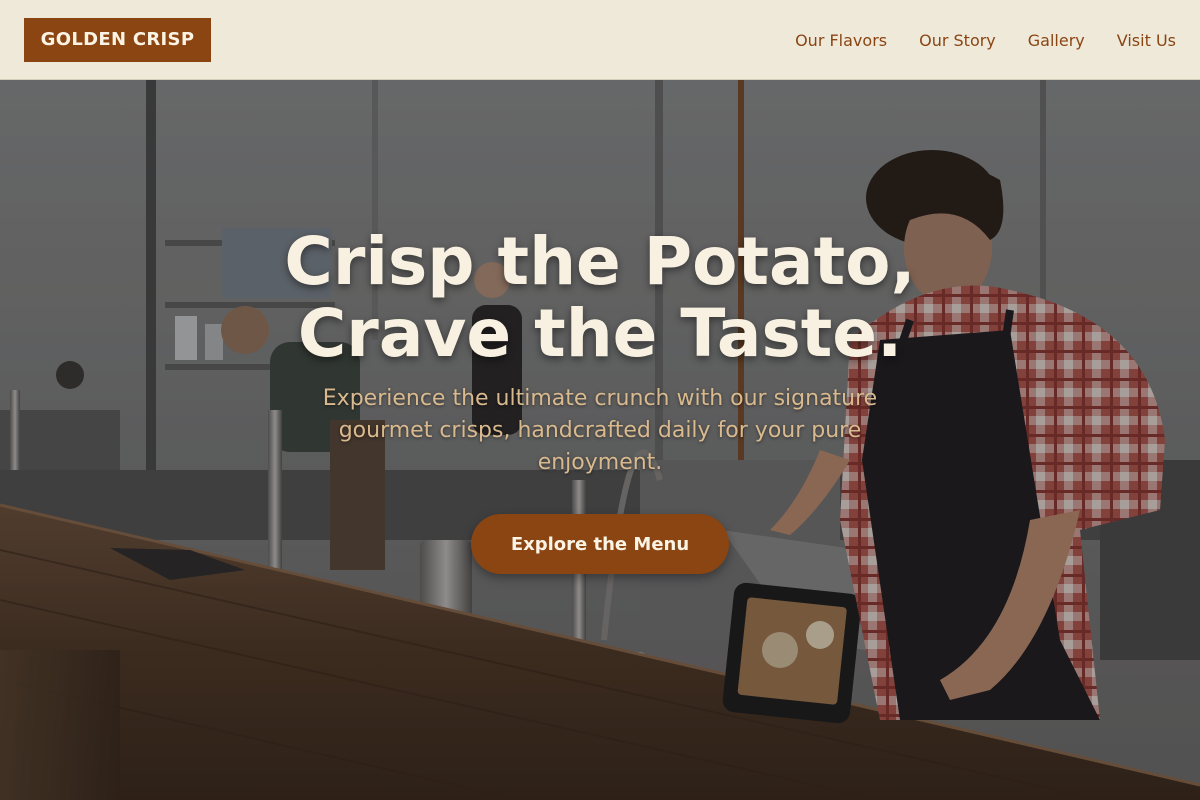 The width and height of the screenshot is (1200, 800). What do you see at coordinates (117, 40) in the screenshot?
I see `brand-logo: GOLDEN CRISP` at bounding box center [117, 40].